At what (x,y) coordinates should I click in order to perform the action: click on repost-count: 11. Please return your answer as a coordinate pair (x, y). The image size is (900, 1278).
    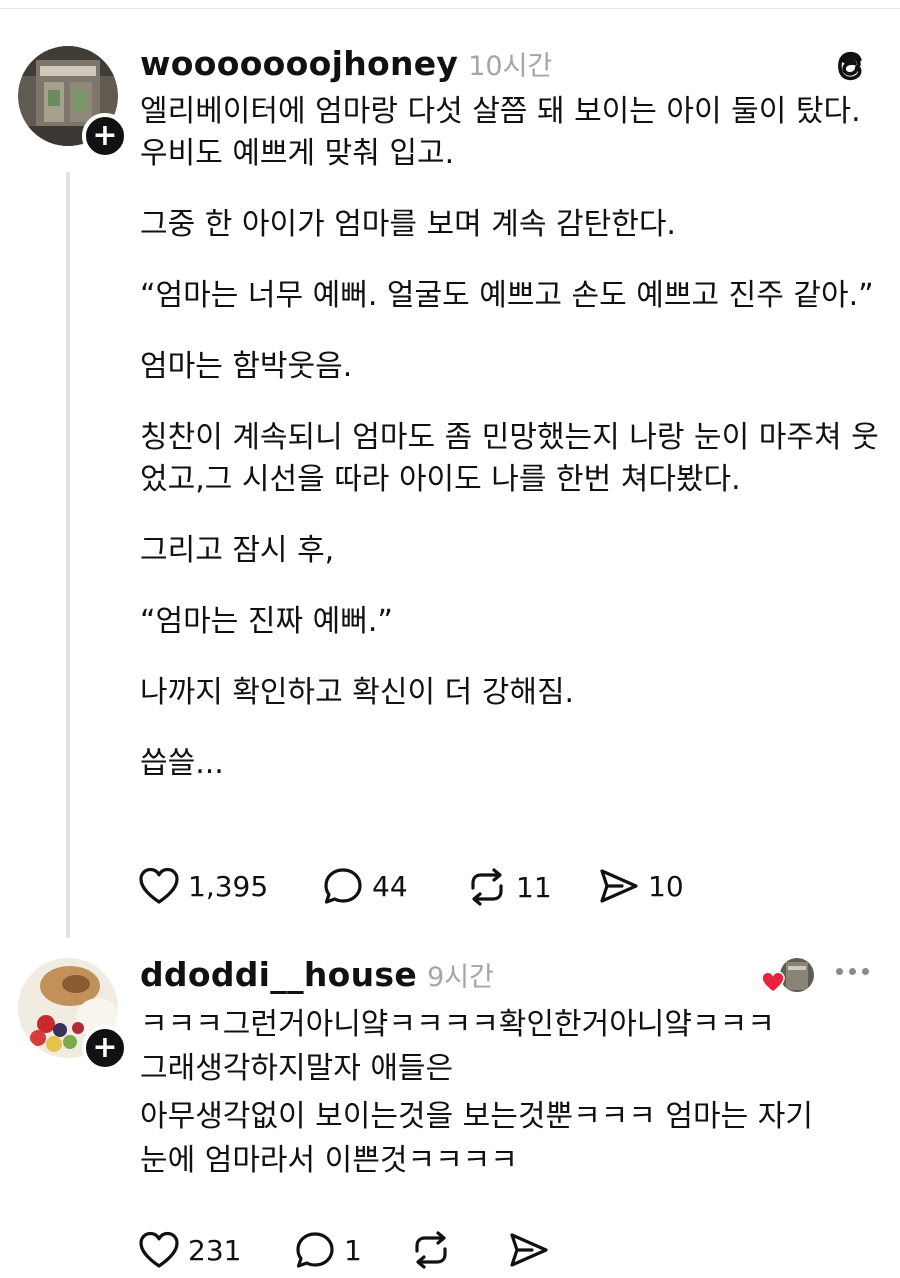
    Looking at the image, I should click on (534, 887).